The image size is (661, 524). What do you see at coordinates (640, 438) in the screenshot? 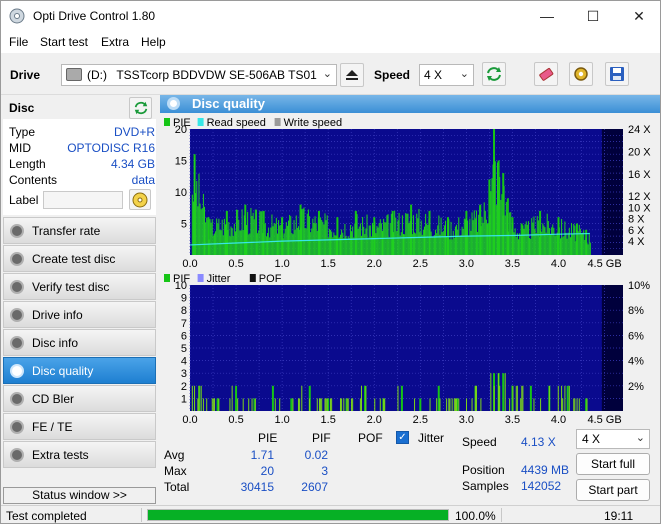
I see `chevron-down-icon: ⌄` at bounding box center [640, 438].